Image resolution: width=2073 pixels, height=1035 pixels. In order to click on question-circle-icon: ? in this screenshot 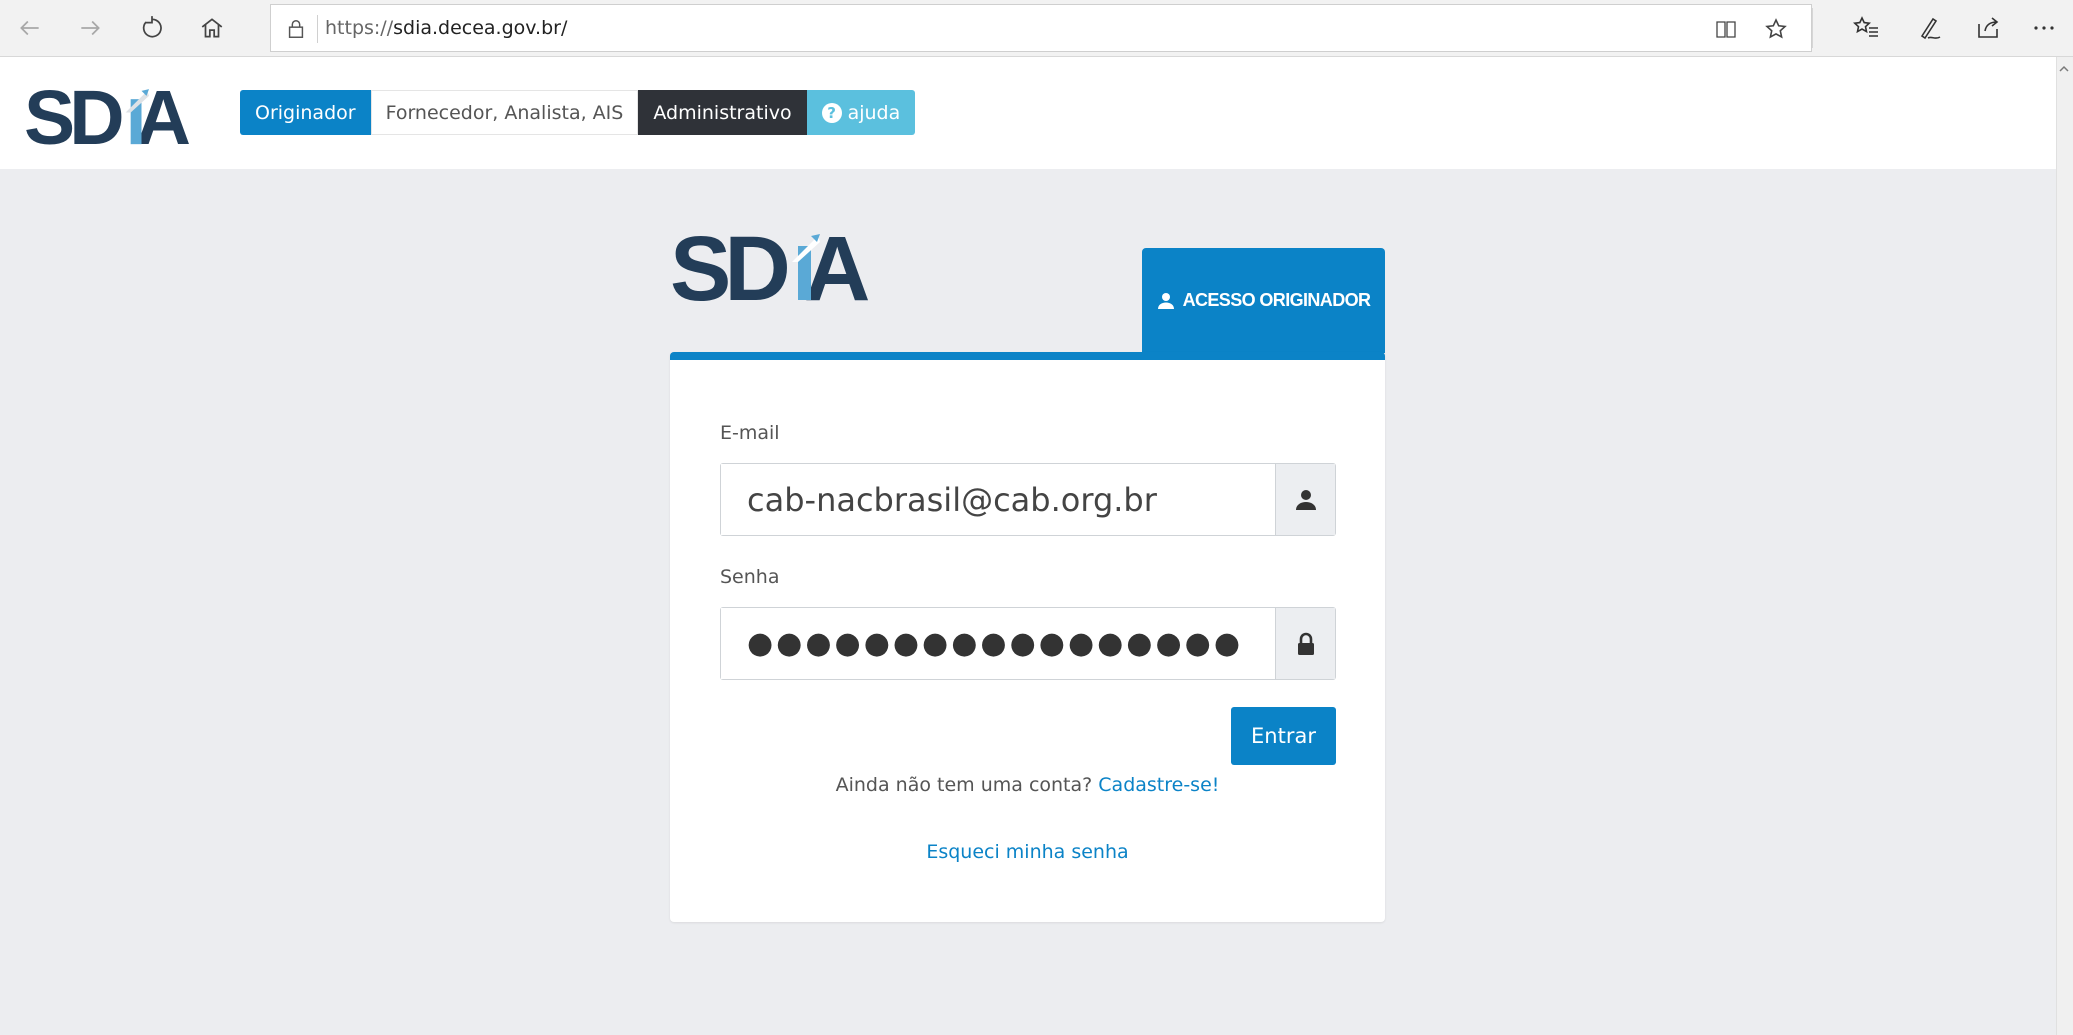, I will do `click(831, 112)`.